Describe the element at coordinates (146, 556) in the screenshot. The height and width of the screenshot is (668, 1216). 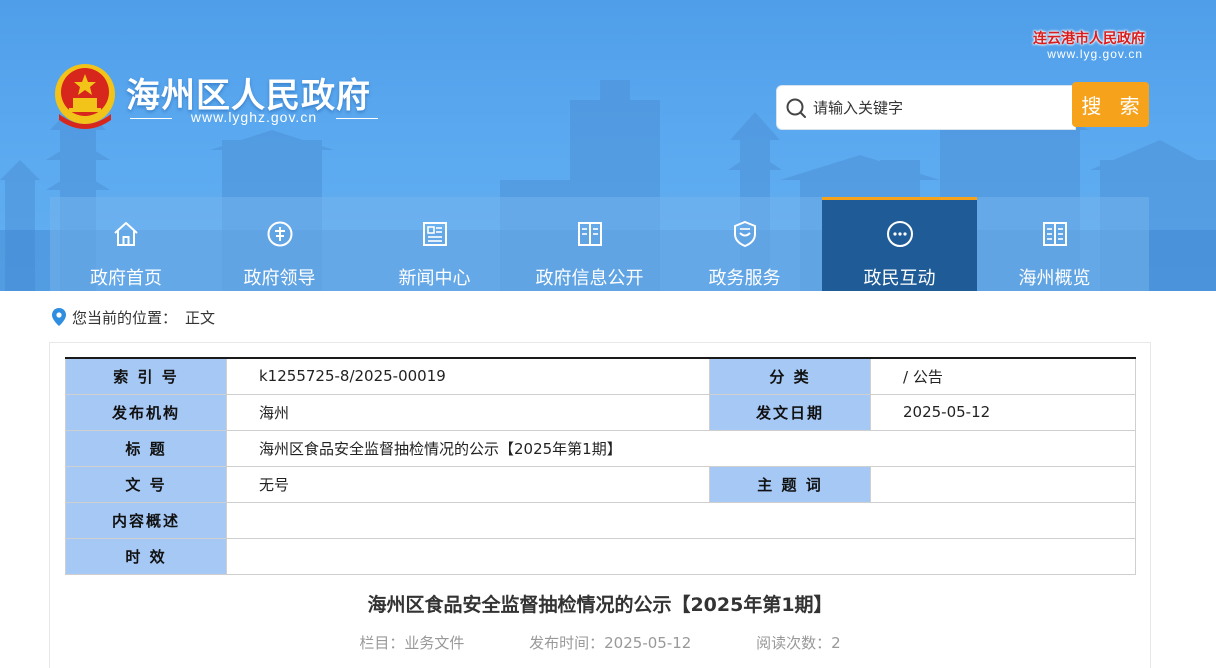
I see `meta-key-validity: 时 效` at that location.